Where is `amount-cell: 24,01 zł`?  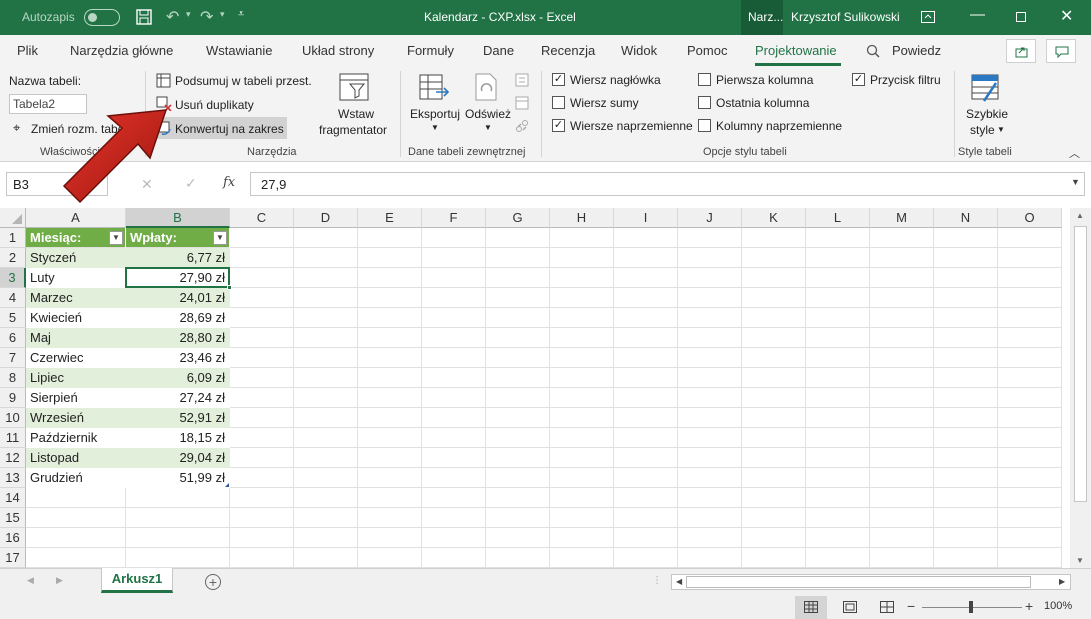 amount-cell: 24,01 zł is located at coordinates (178, 298).